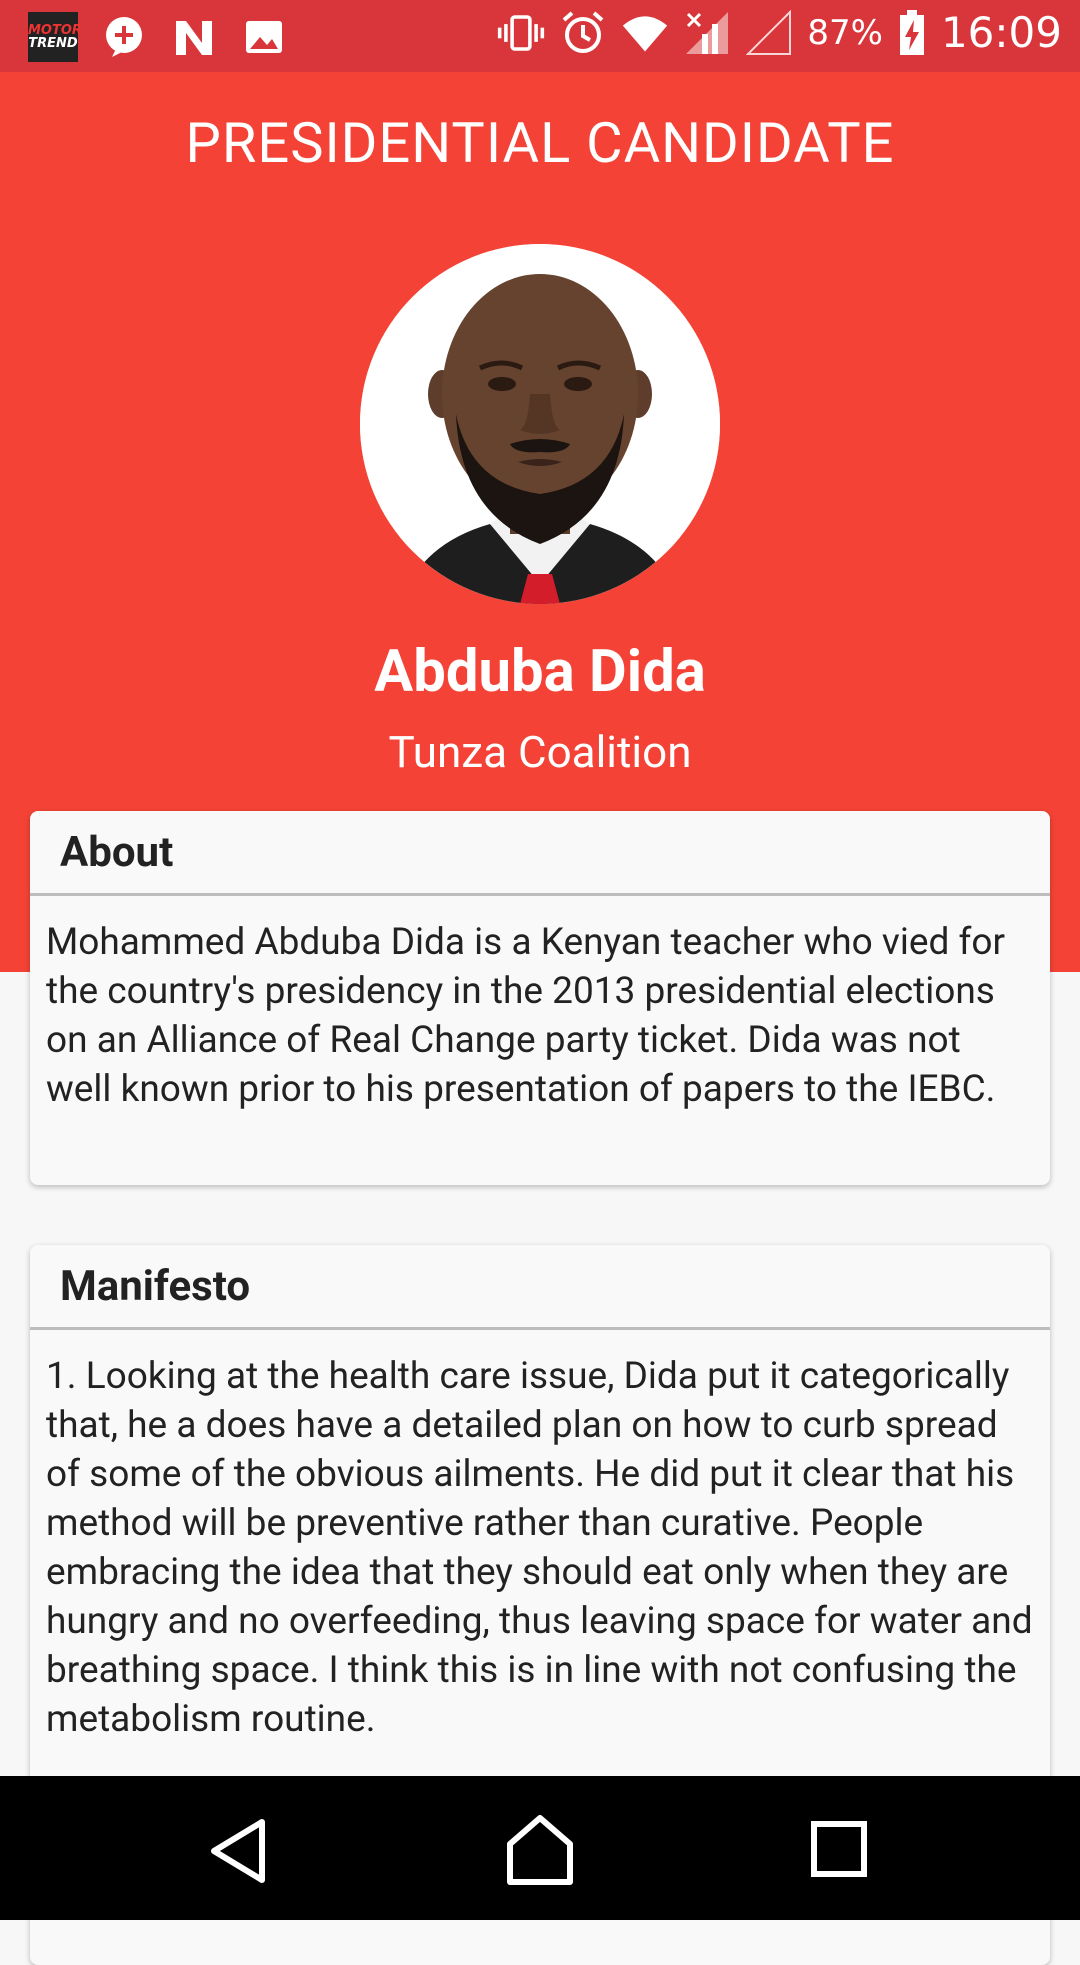 This screenshot has height=1965, width=1080. I want to click on about-heading: About, so click(540, 853).